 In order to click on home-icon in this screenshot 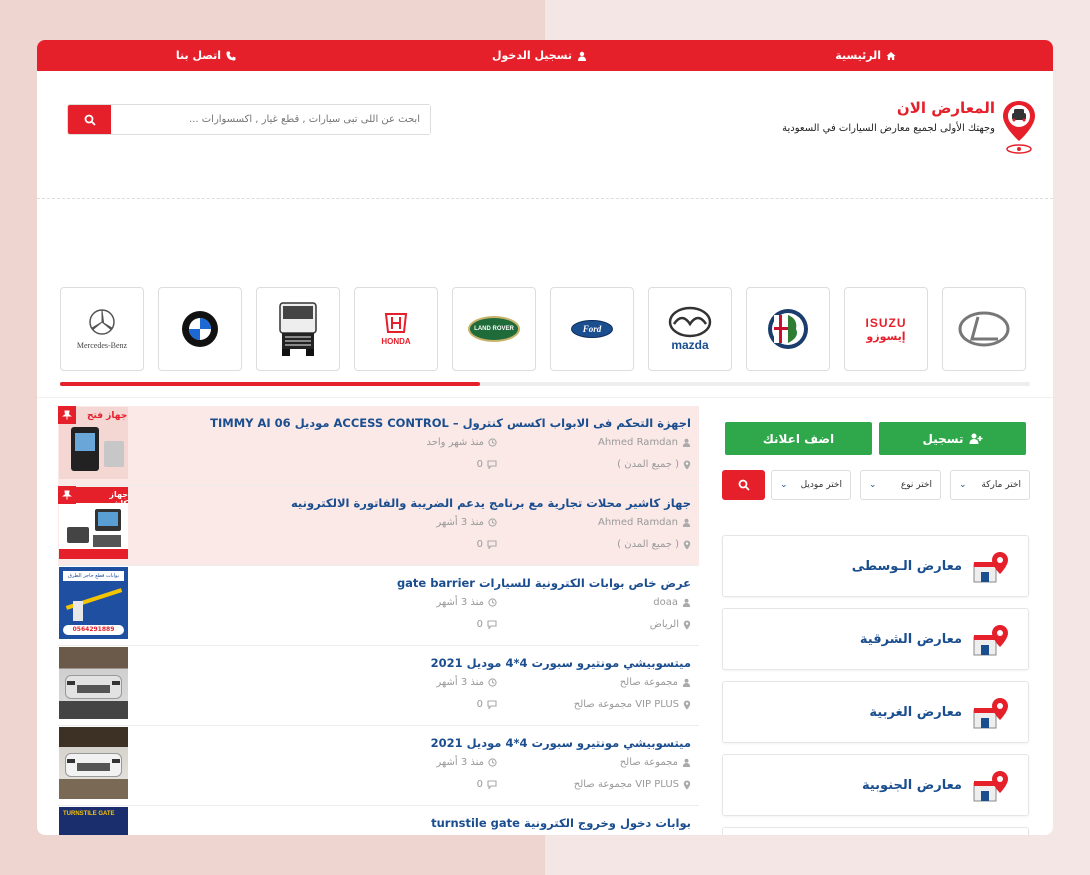, I will do `click(891, 55)`.